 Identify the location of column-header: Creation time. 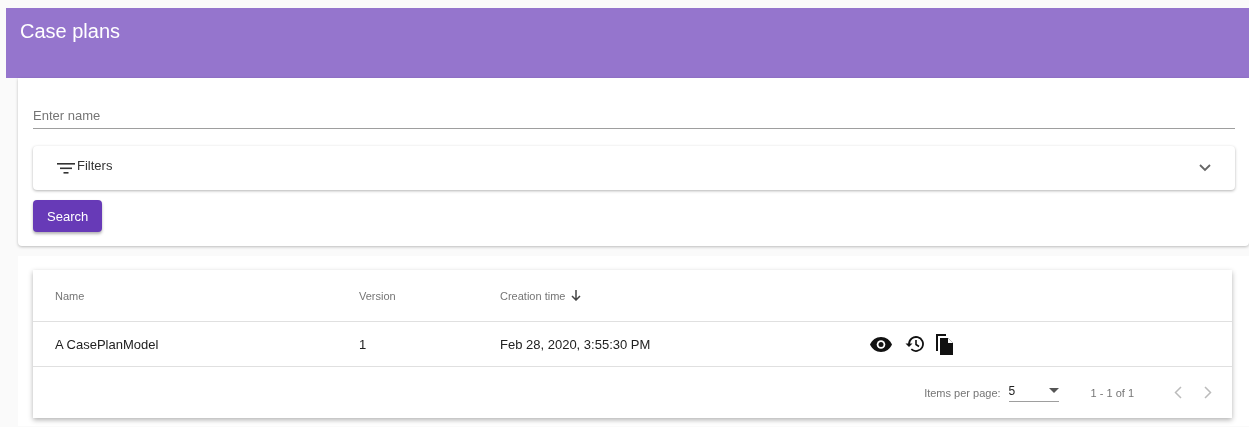
(541, 295).